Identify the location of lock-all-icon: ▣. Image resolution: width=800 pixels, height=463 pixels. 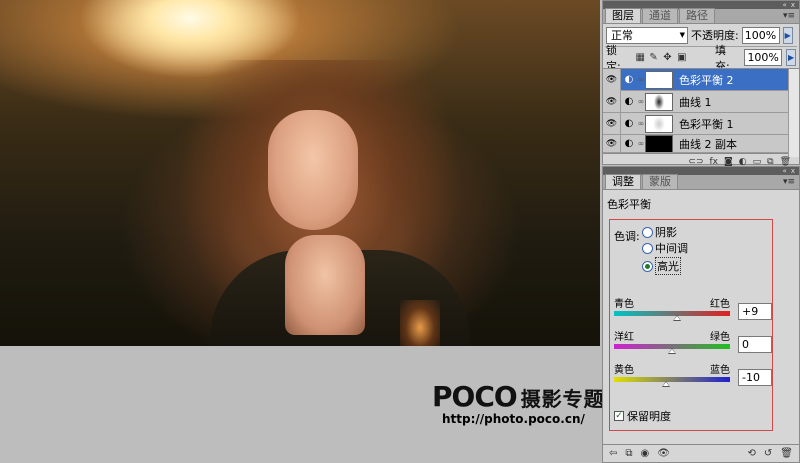
(682, 57).